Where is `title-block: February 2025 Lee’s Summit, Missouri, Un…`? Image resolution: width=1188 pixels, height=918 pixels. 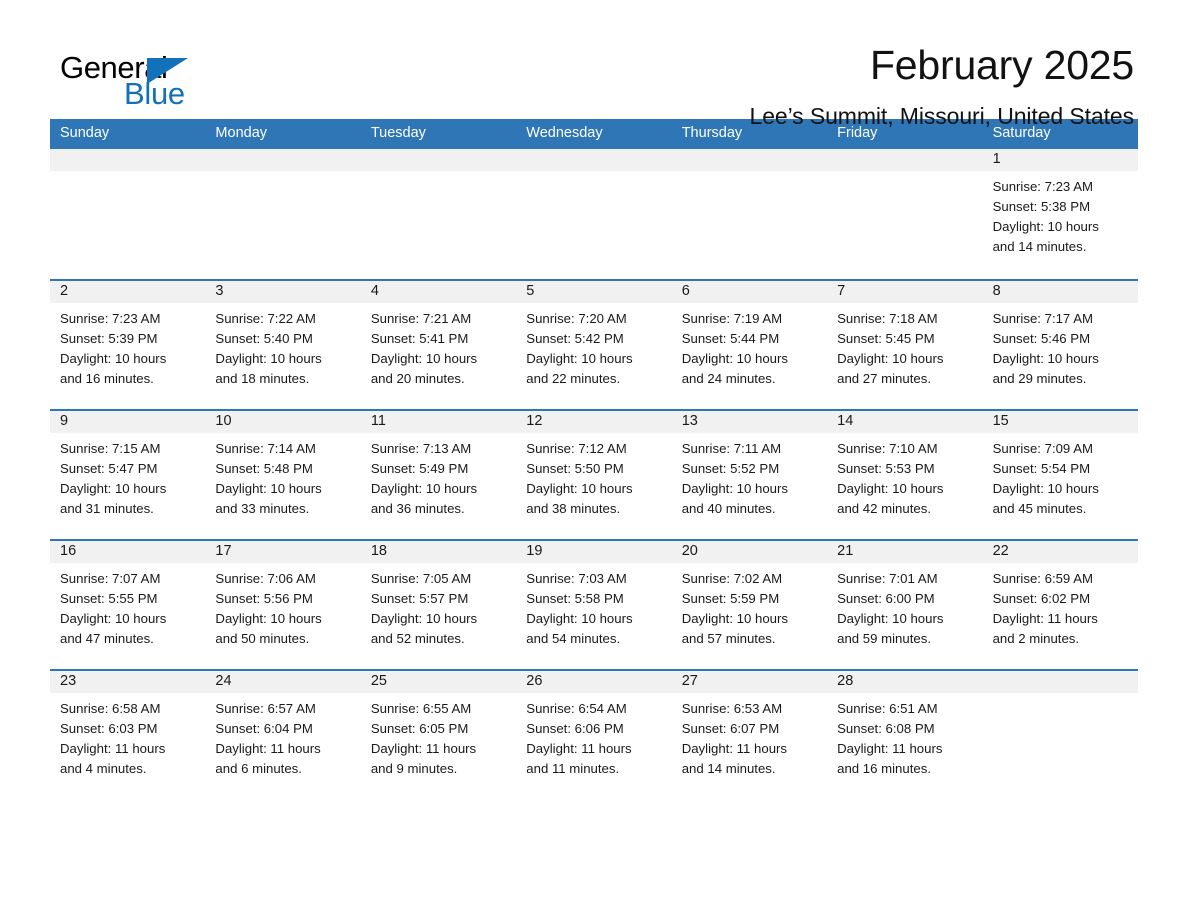
title-block: February 2025 Lee’s Summit, Missouri, Un… is located at coordinates (944, 86).